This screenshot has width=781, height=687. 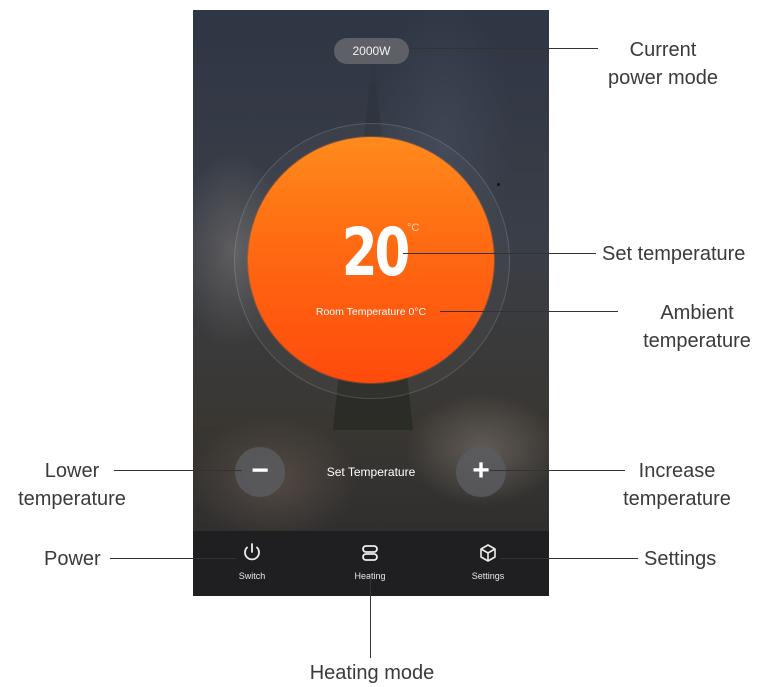 I want to click on bottom-tab-bar: Switch Heating Settings, so click(x=371, y=563).